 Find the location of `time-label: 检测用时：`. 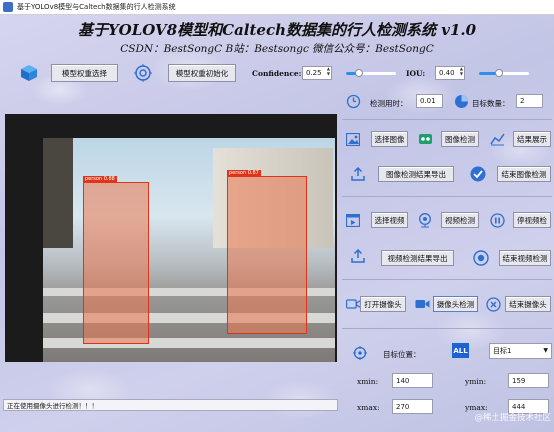

time-label: 检测用时： is located at coordinates (389, 103).